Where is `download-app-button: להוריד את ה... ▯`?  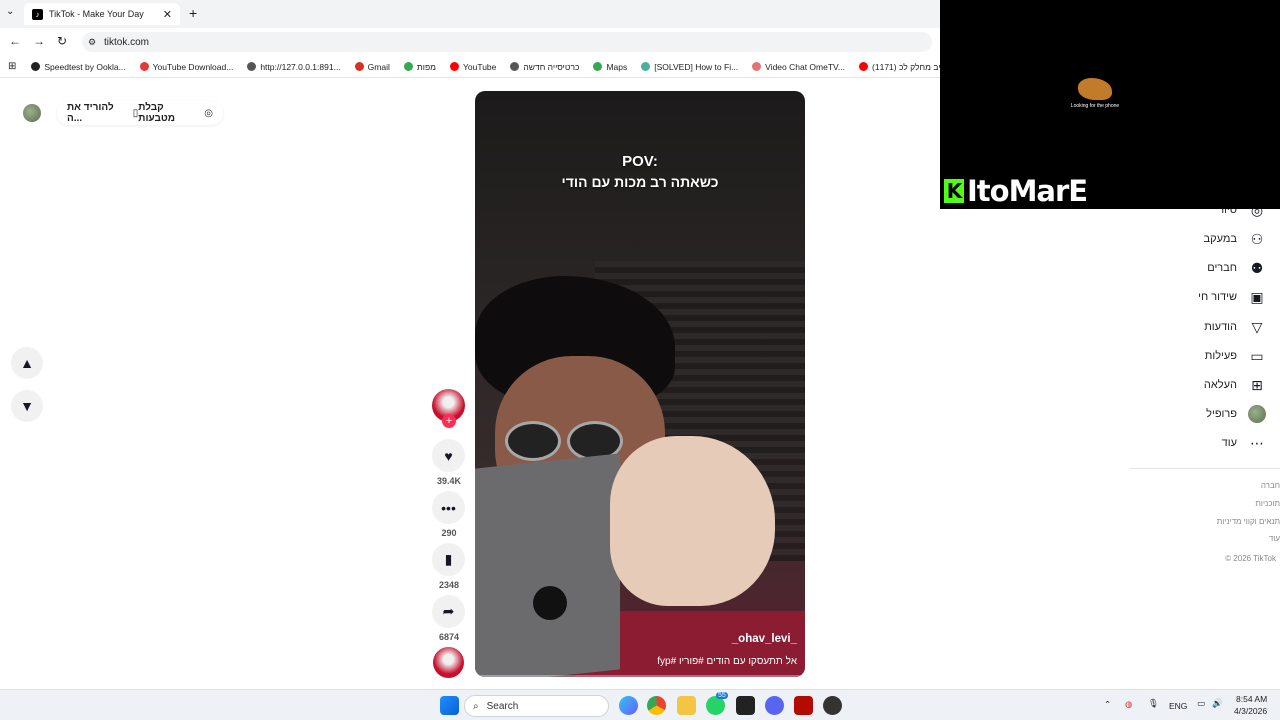
download-app-button: להוריד את ה... ▯ is located at coordinates (102, 113).